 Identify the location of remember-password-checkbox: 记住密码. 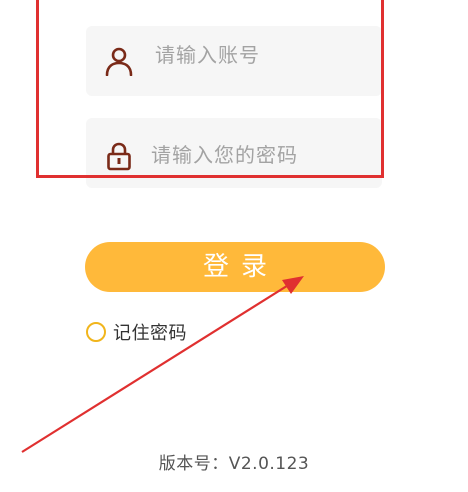
(136, 332).